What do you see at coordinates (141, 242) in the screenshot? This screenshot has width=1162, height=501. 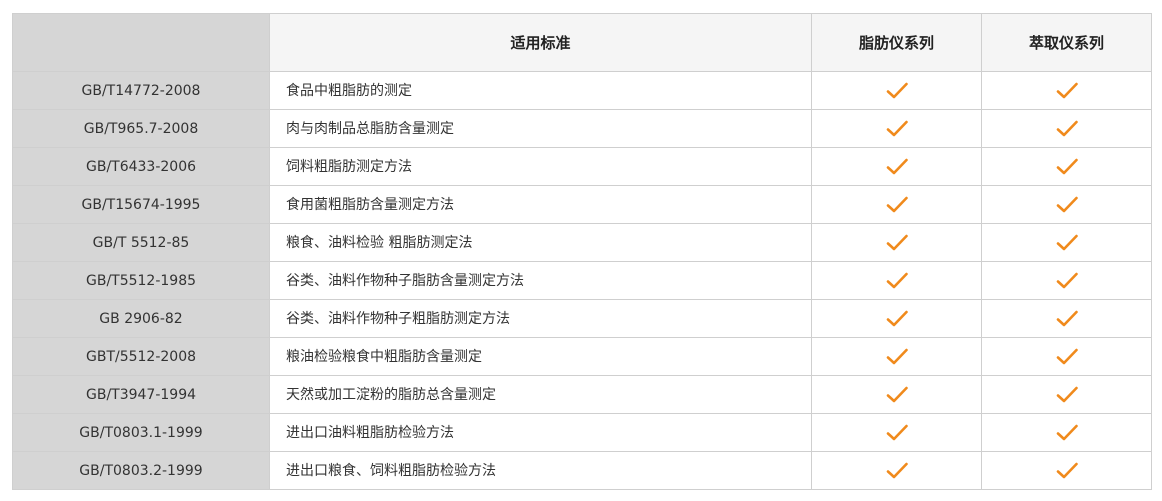 I see `standard-code-cell: GB/T 5512-85` at bounding box center [141, 242].